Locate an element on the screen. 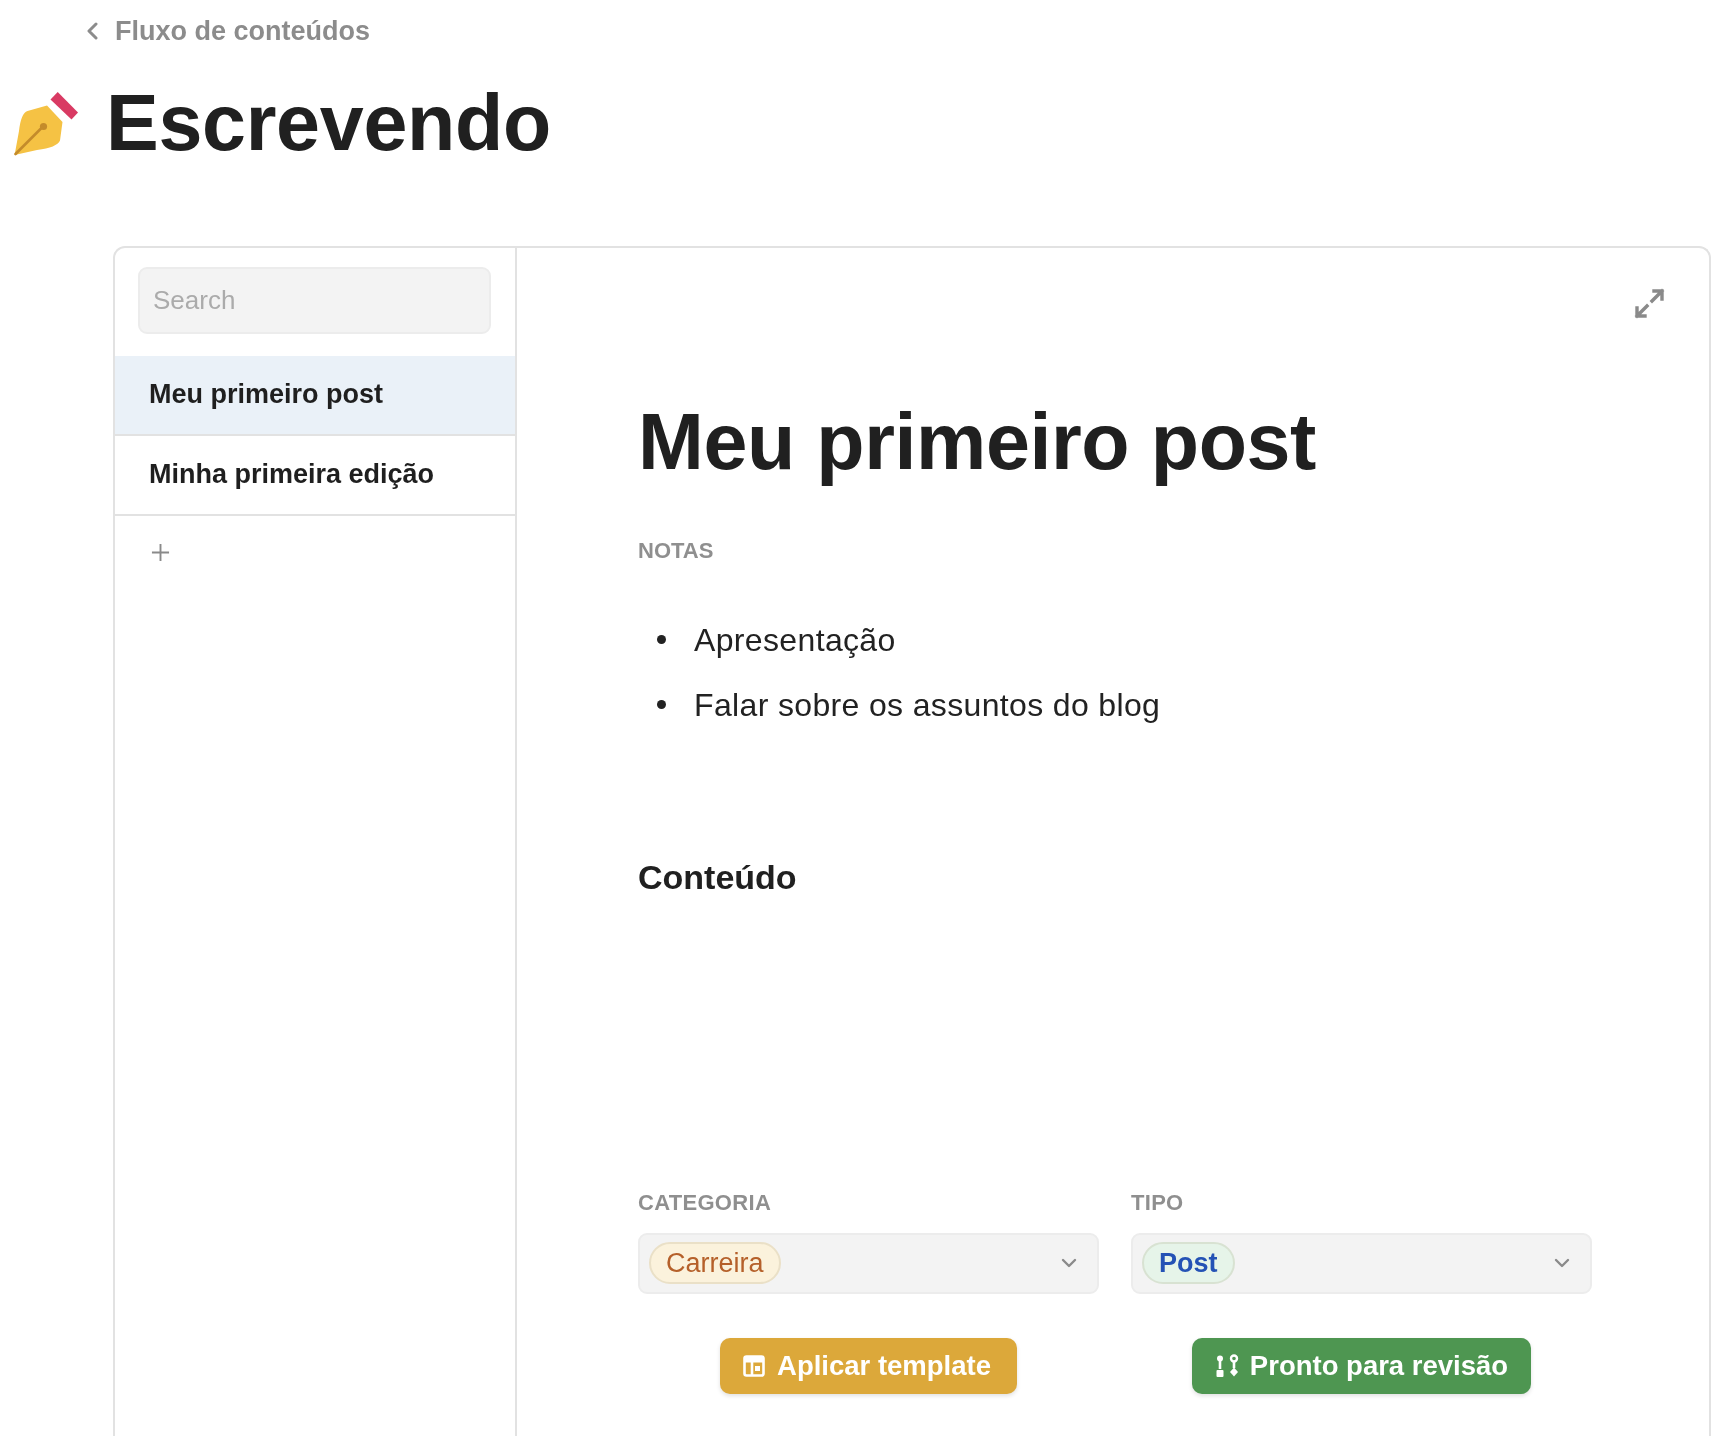  plus-icon is located at coordinates (160, 552).